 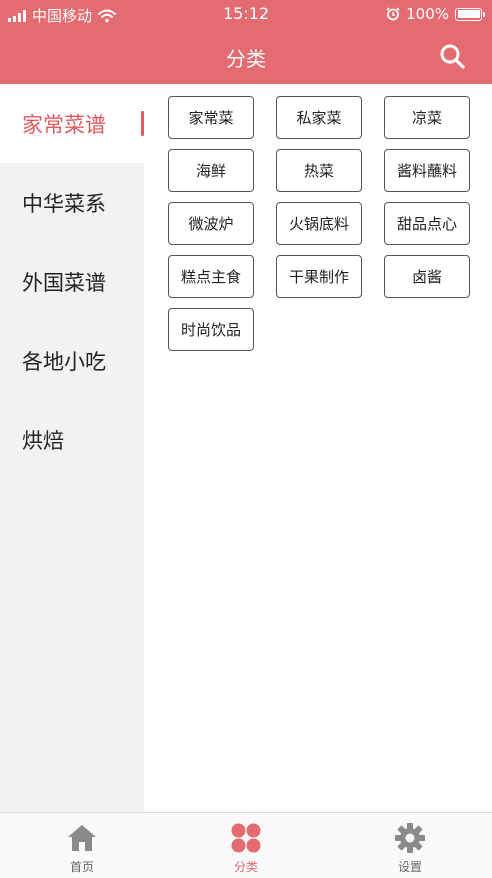 What do you see at coordinates (393, 14) in the screenshot?
I see `alarm-icon` at bounding box center [393, 14].